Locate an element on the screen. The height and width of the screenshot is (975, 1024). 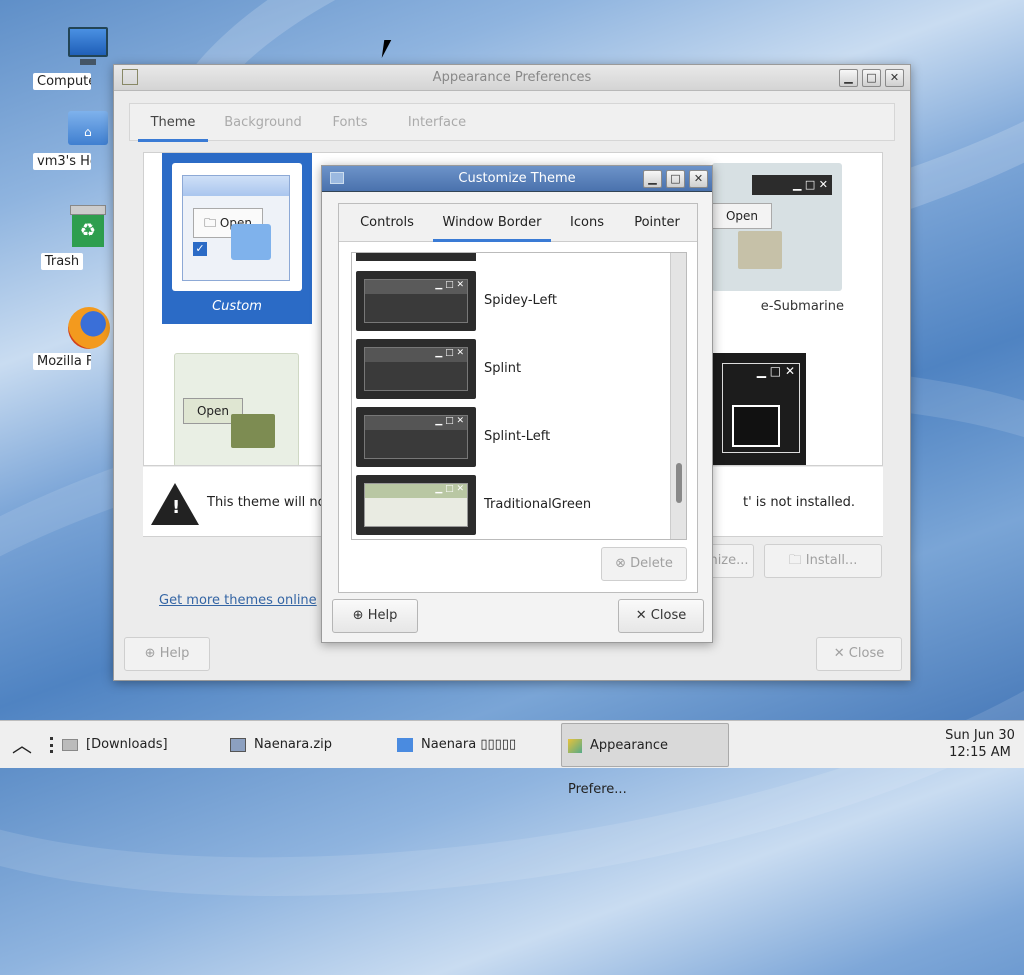
archive-icon is located at coordinates (238, 744).